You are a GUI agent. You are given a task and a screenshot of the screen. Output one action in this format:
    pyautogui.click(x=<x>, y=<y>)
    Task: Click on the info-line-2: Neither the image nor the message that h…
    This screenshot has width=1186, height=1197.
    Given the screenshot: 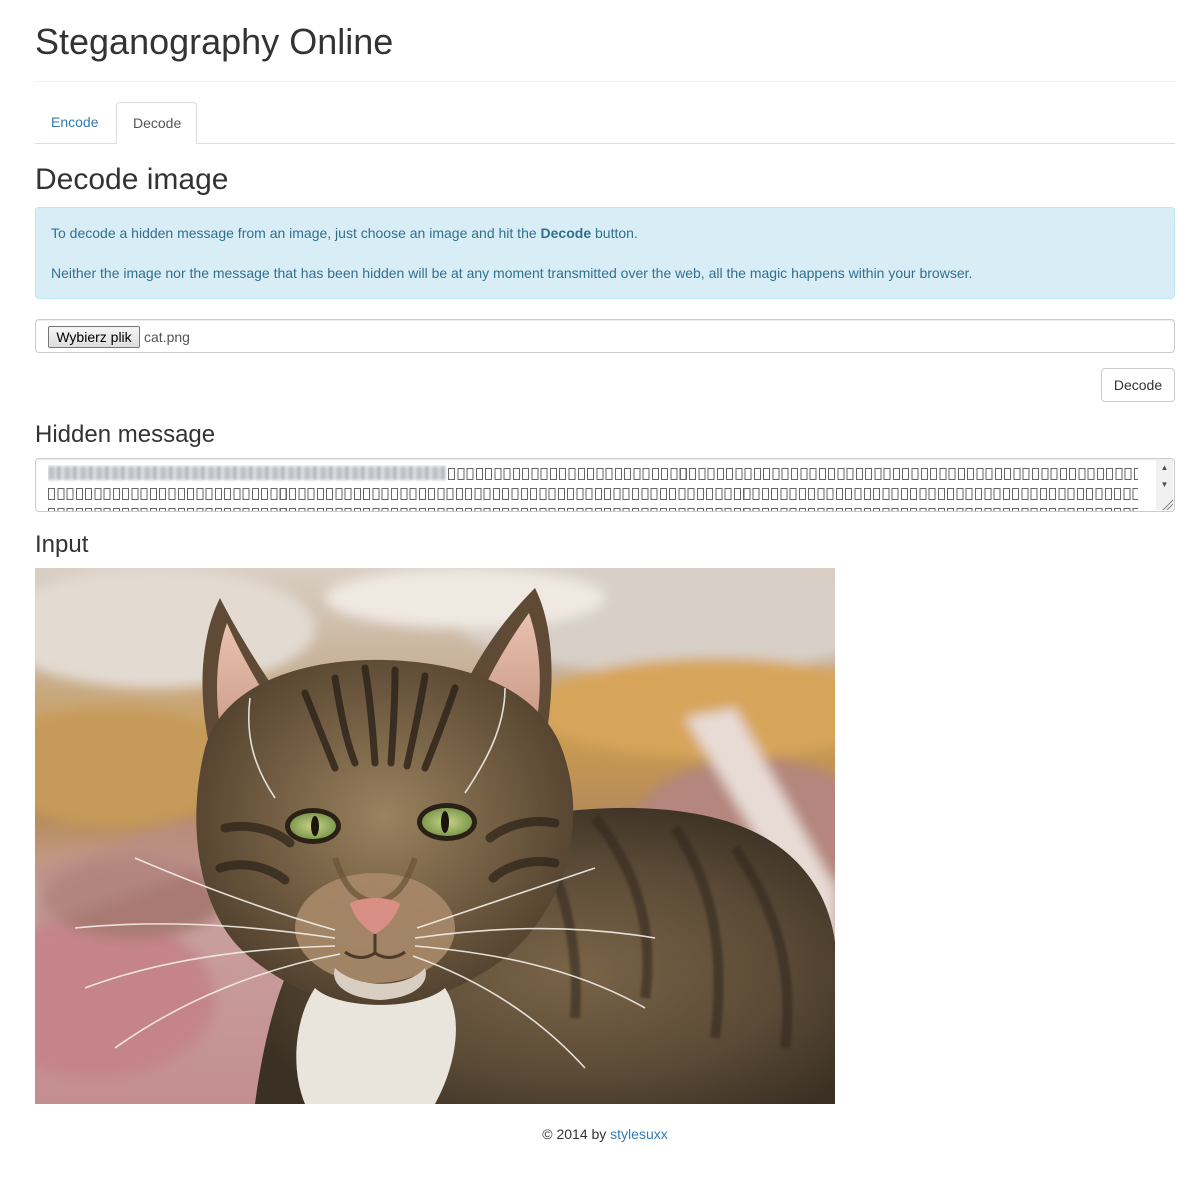 What is the action you would take?
    pyautogui.click(x=512, y=273)
    